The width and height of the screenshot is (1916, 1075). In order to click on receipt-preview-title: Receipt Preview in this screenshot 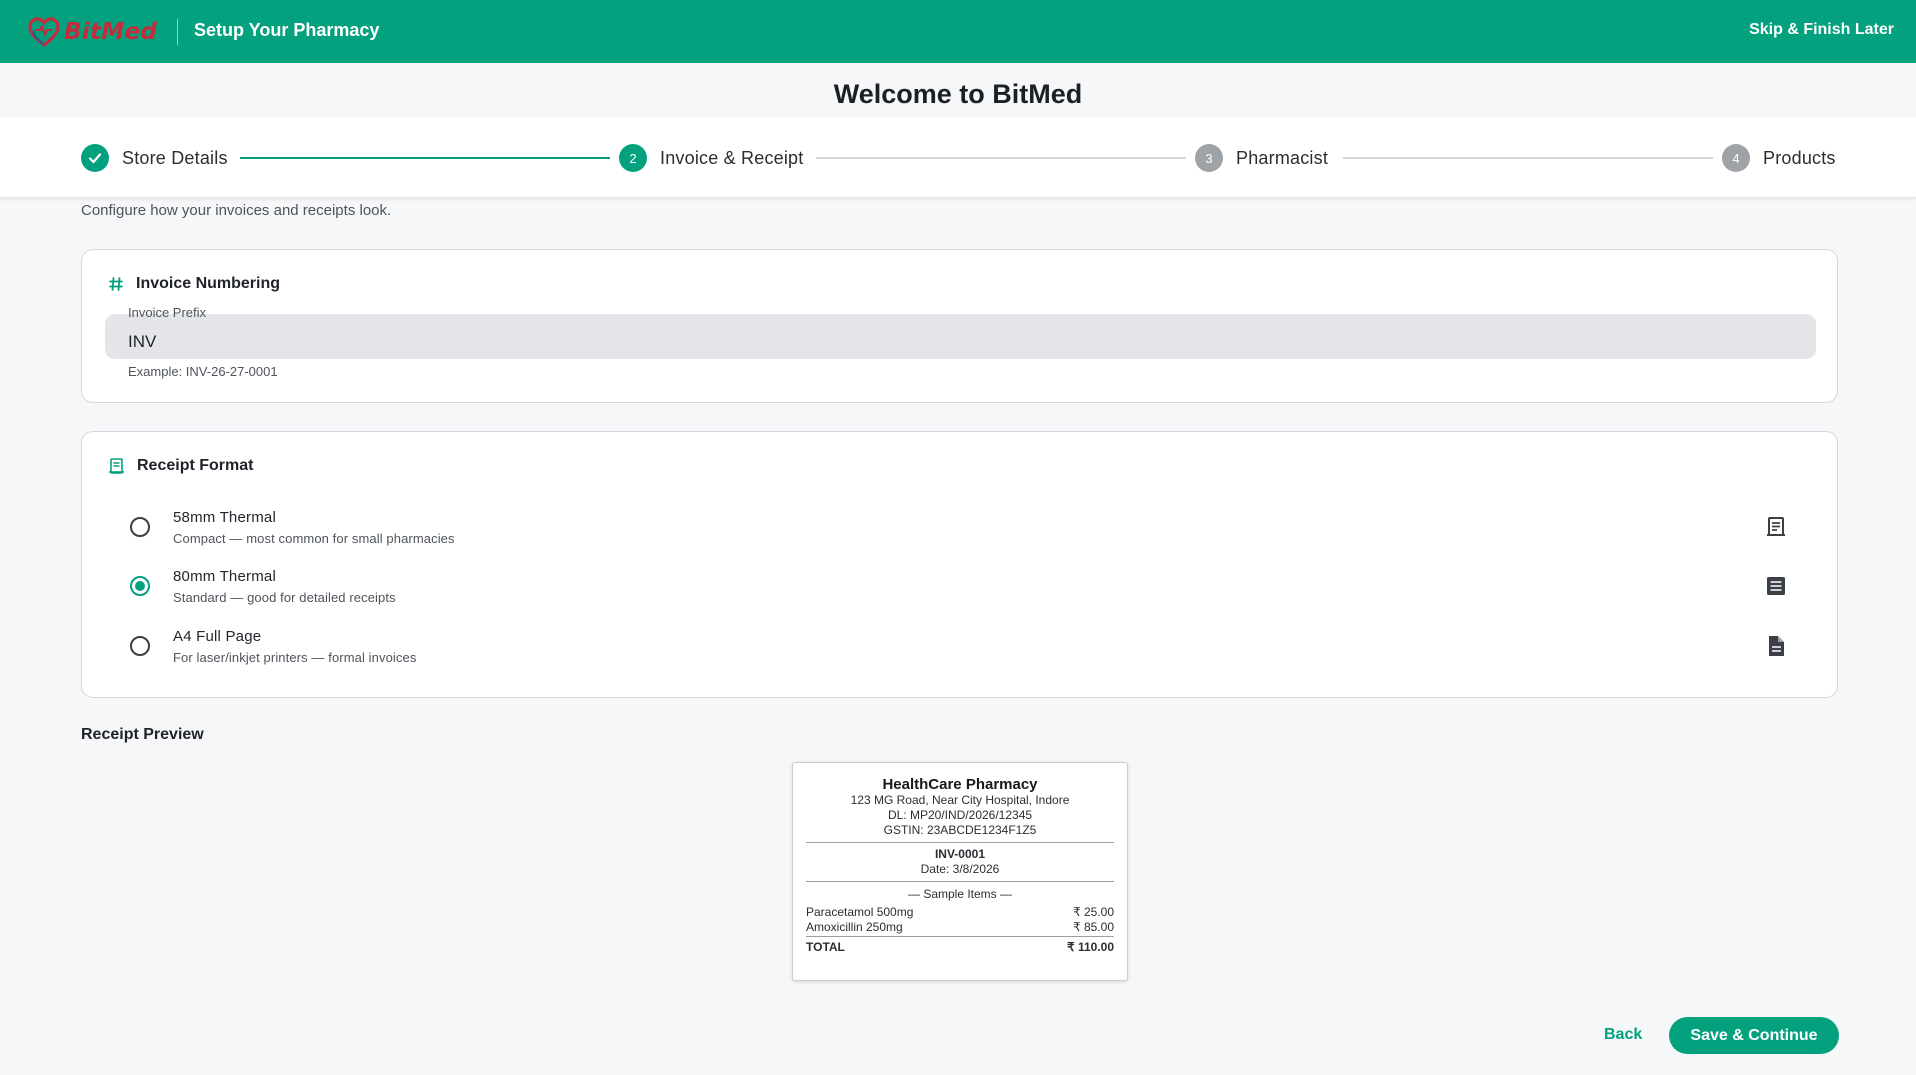, I will do `click(142, 734)`.